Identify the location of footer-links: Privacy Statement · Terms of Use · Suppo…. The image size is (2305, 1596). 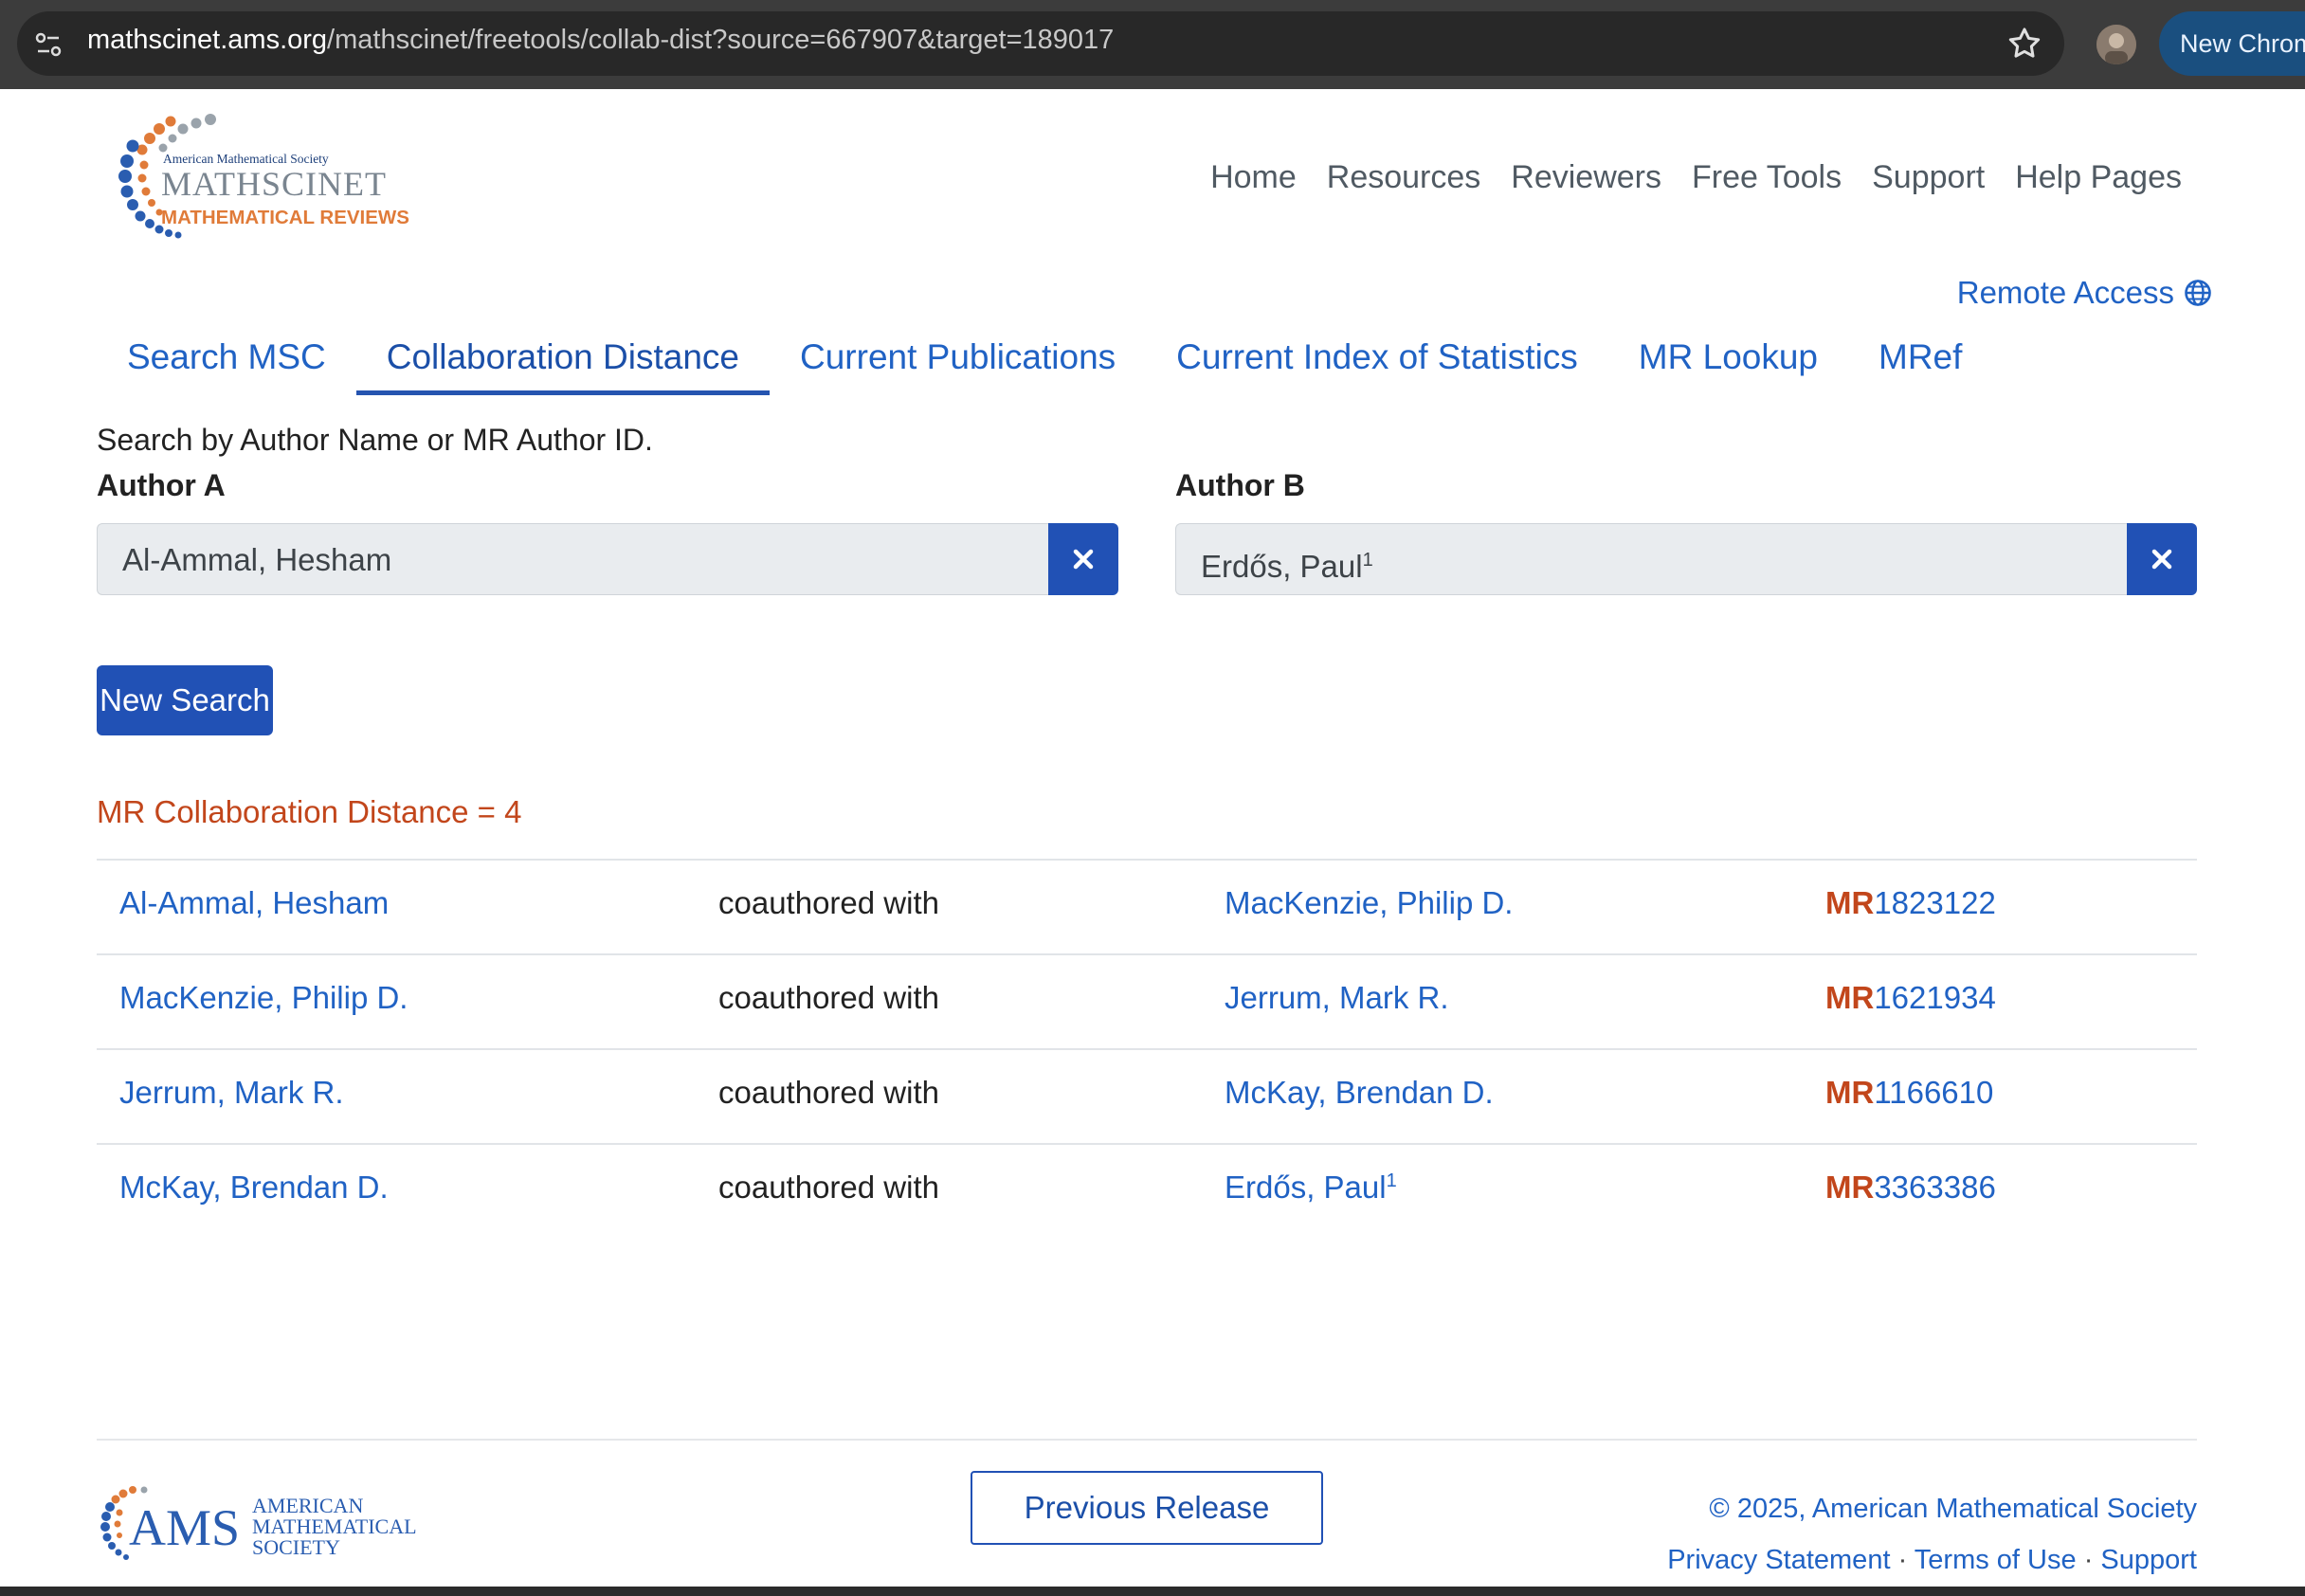
(1932, 1561).